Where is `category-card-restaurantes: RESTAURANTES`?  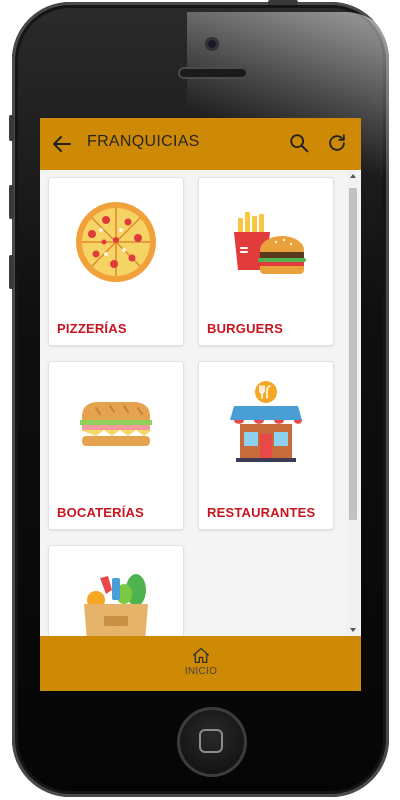
category-card-restaurantes: RESTAURANTES is located at coordinates (266, 445).